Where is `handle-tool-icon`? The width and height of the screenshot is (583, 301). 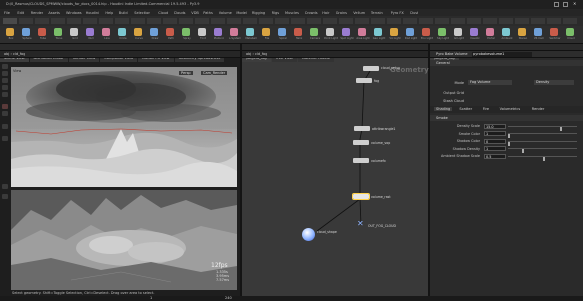
handle-tool-icon is located at coordinates (5, 94).